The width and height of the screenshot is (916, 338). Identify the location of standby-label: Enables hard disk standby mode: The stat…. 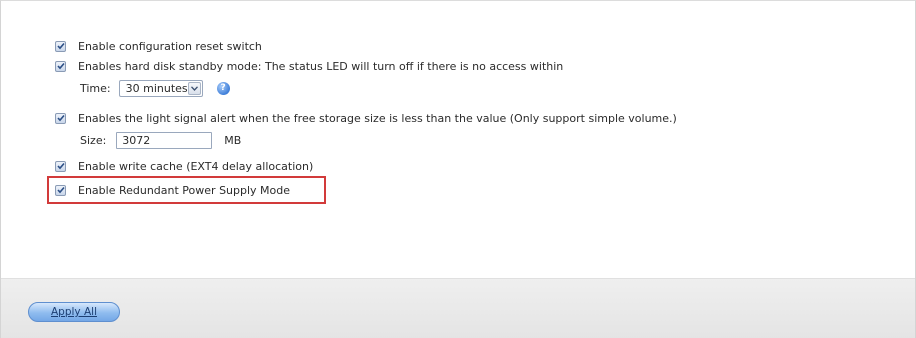
(321, 66).